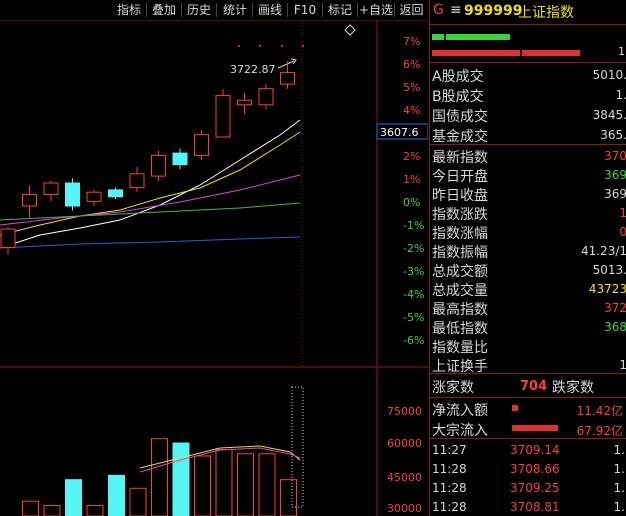  Describe the element at coordinates (340, 10) in the screenshot. I see `toolbar-mark-button: 标记` at that location.